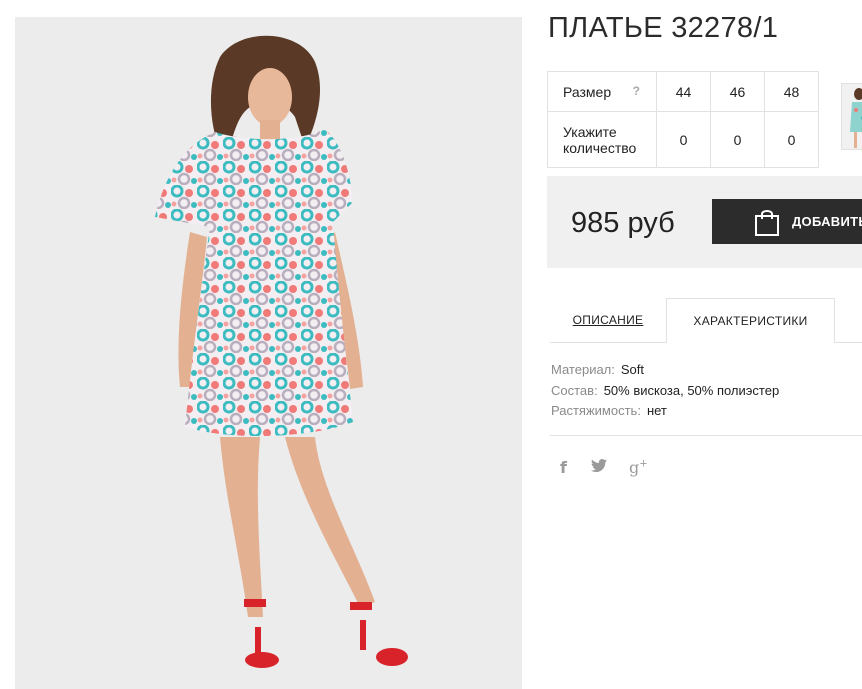 The image size is (862, 689). I want to click on quantity-input-46: 0, so click(737, 139).